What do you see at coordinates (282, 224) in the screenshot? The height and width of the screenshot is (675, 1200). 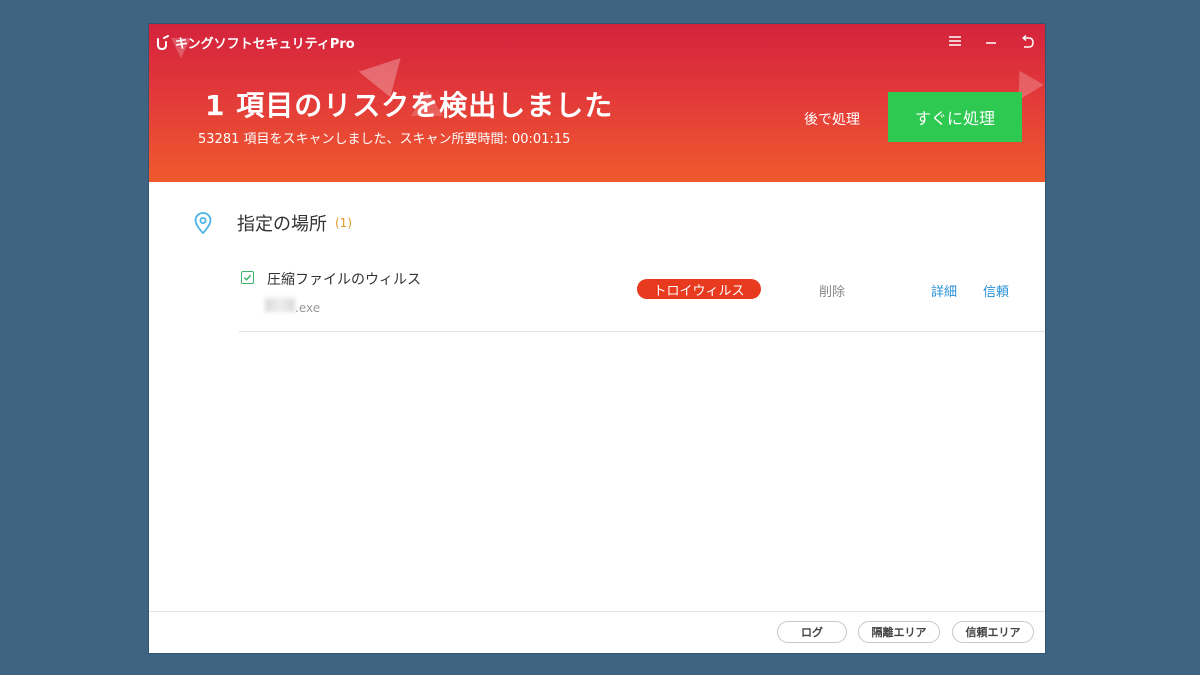 I see `section-title: 指定の場所` at bounding box center [282, 224].